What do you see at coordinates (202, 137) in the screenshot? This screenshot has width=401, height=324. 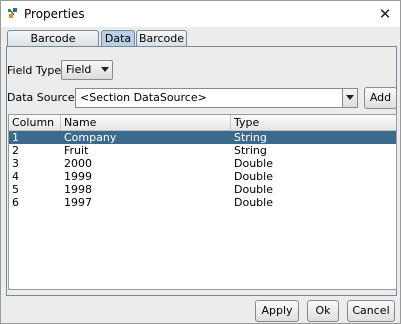 I see `table-row: 1 Company String` at bounding box center [202, 137].